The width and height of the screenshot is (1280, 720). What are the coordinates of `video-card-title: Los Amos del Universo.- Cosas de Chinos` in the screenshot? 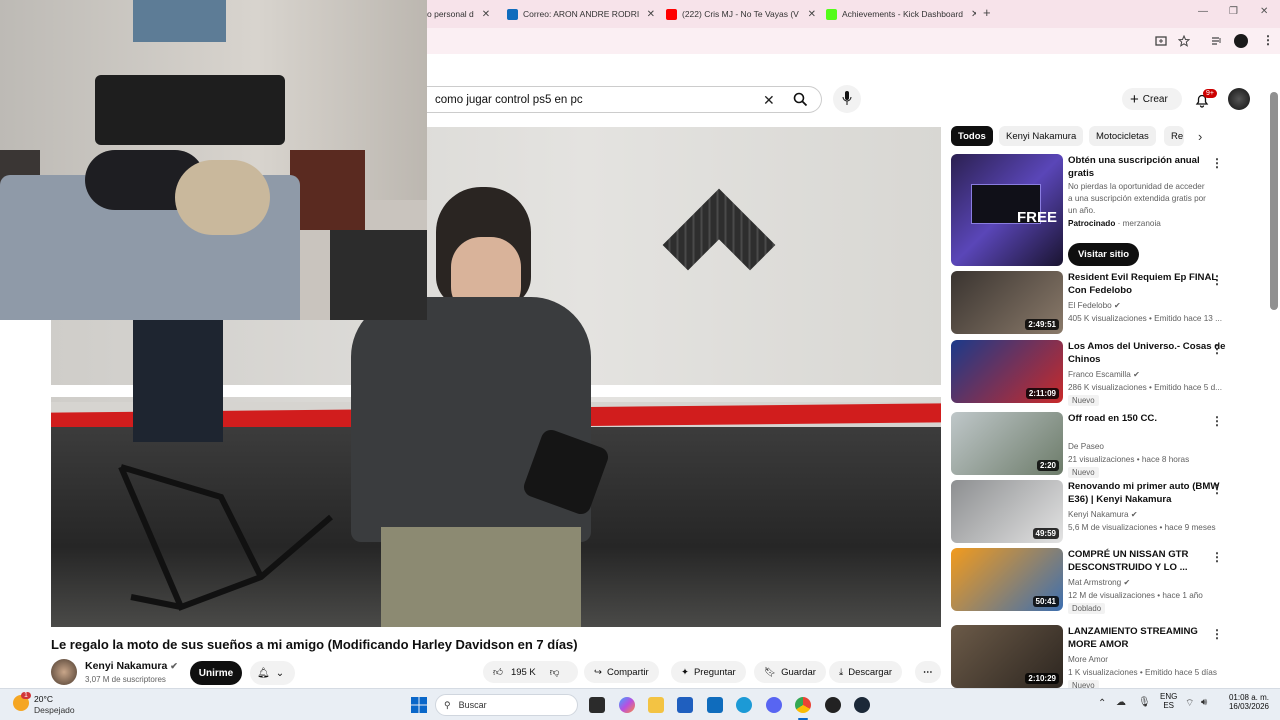 It's located at (1148, 353).